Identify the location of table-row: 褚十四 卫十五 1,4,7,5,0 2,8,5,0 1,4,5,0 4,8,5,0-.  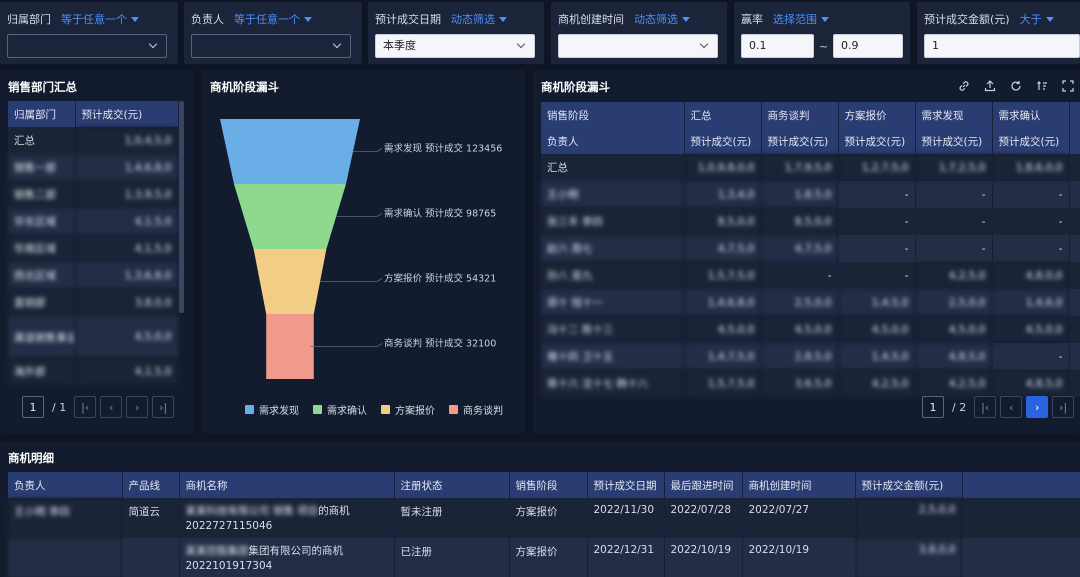
(810, 356).